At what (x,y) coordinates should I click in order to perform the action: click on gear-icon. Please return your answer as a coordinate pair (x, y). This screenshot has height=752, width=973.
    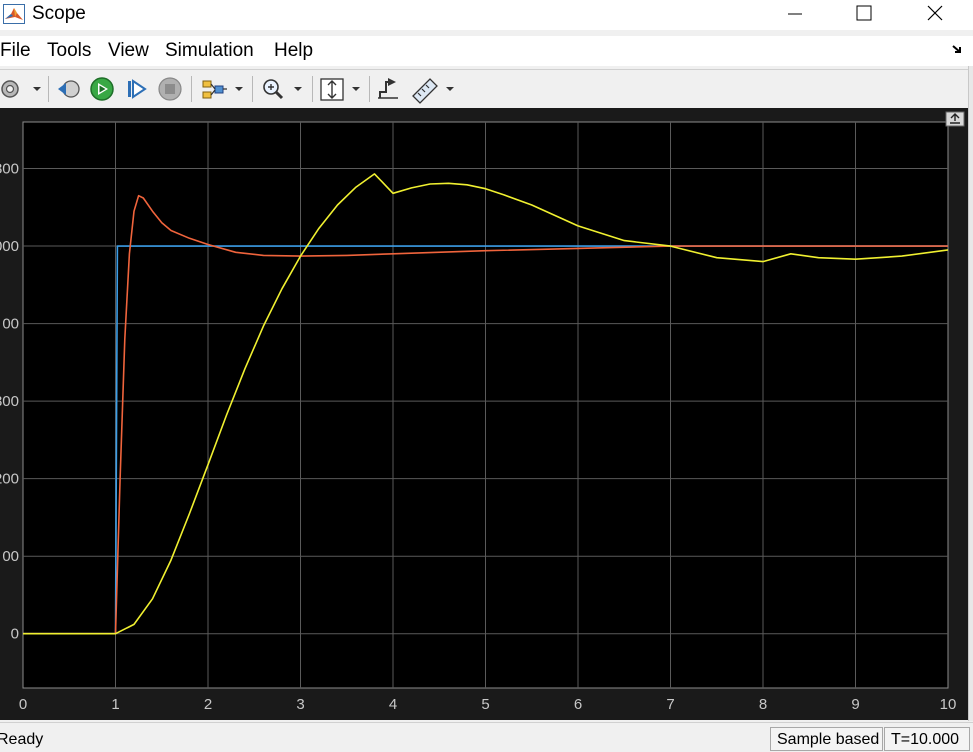
    Looking at the image, I should click on (21, 89).